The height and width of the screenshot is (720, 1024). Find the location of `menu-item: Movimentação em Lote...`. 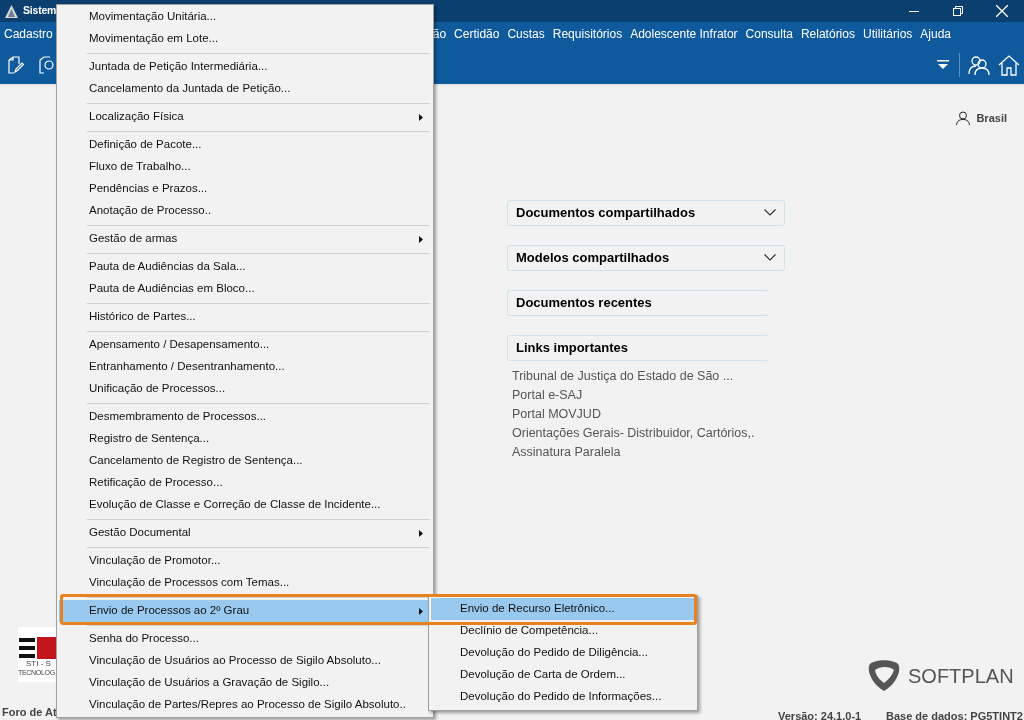

menu-item: Movimentação em Lote... is located at coordinates (245, 39).